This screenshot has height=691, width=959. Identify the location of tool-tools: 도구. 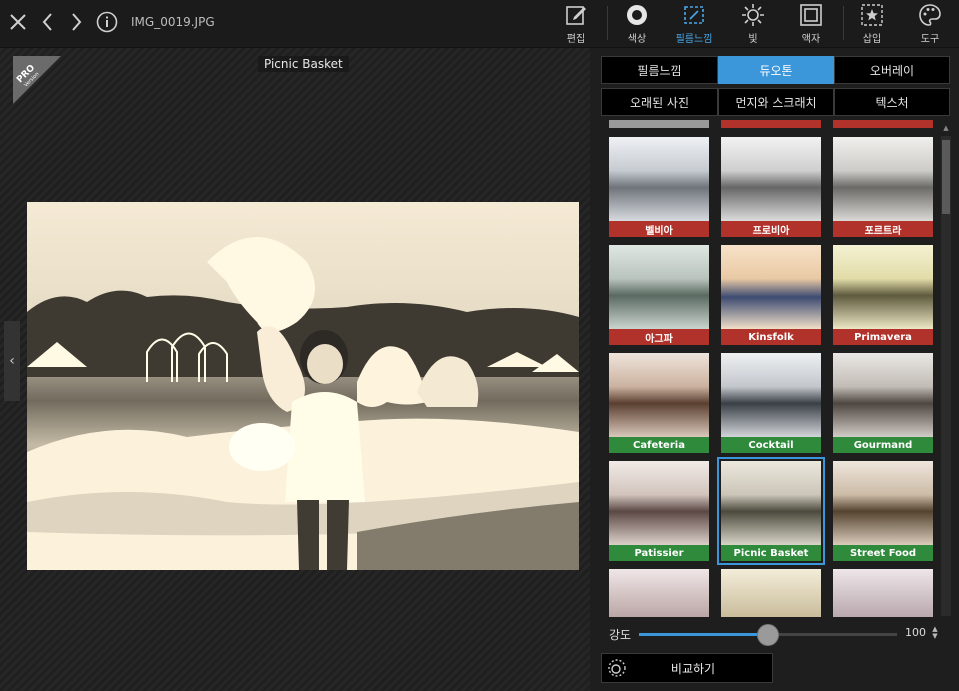
(930, 24).